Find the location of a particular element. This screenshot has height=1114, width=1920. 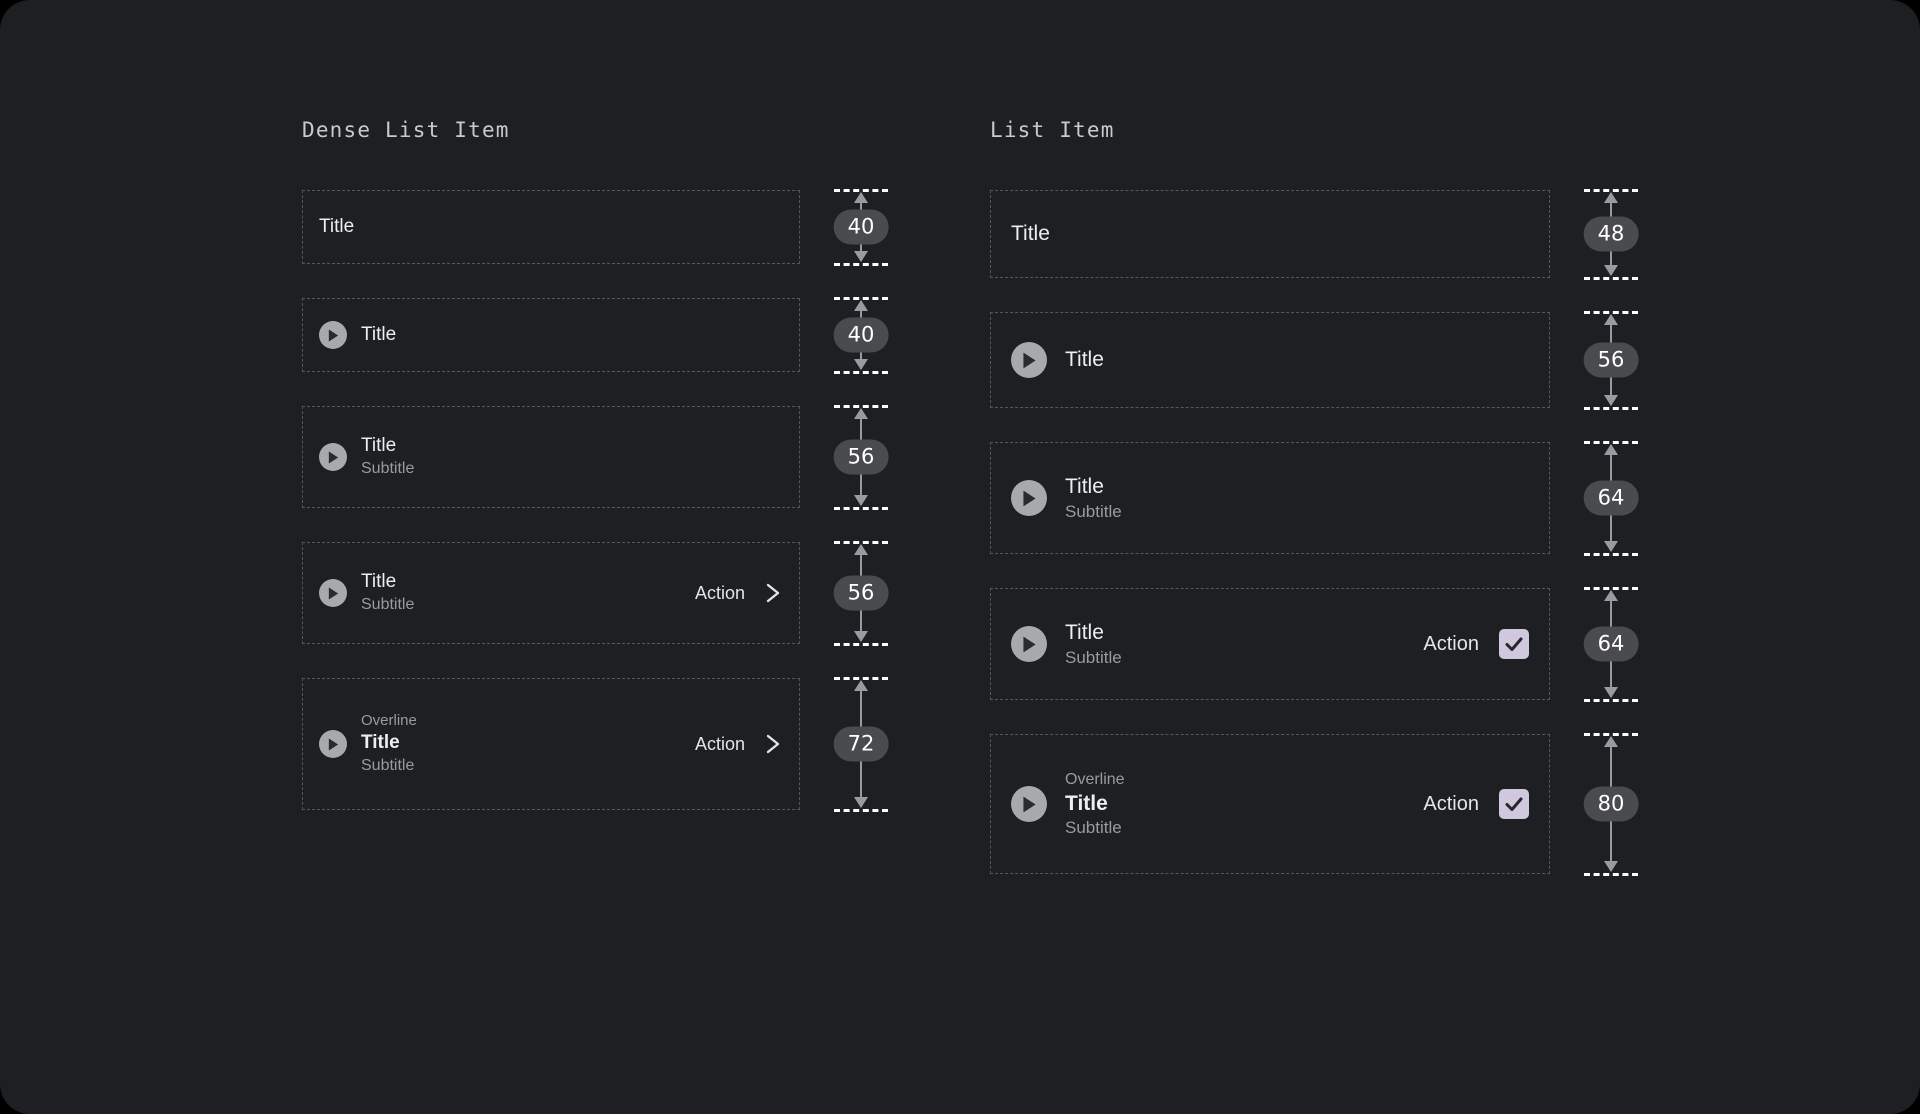

list-item-row: Title 48 is located at coordinates (1316, 234).